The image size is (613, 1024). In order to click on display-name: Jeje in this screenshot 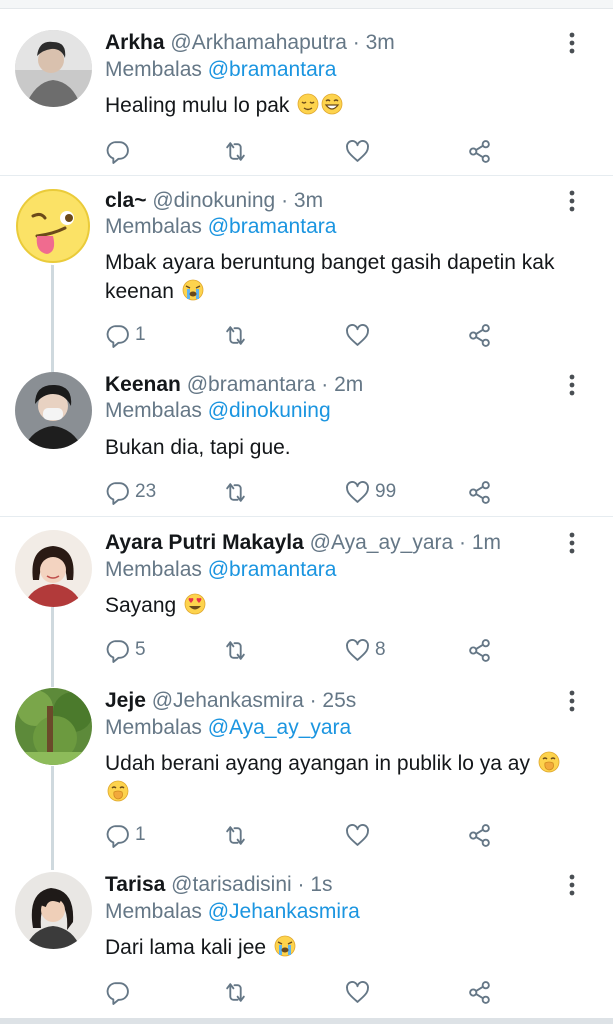, I will do `click(125, 700)`.